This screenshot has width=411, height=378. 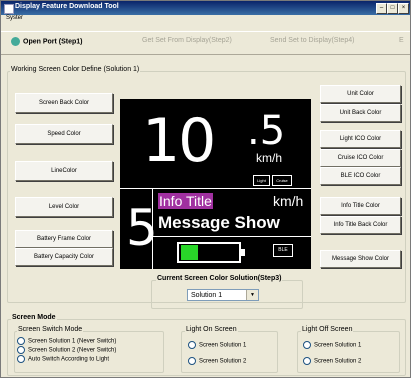 I want to click on radio-solution-2-never: Screen Solution 2 (Never Switch), so click(x=66, y=350).